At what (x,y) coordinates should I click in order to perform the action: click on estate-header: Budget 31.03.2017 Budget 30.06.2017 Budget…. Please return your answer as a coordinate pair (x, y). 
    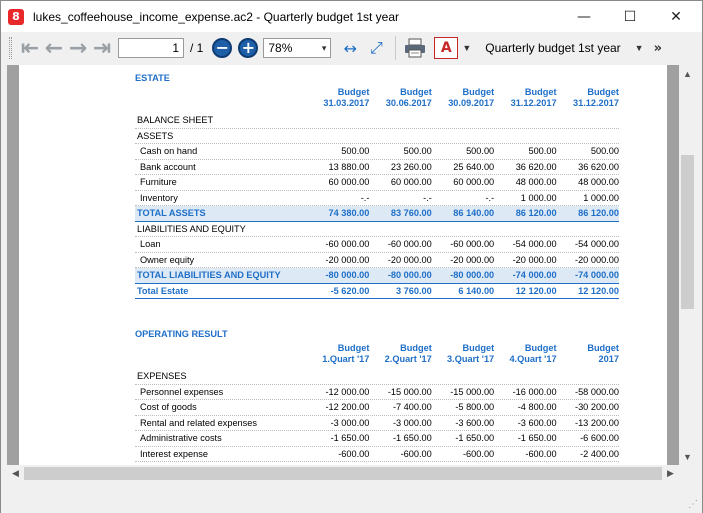
    Looking at the image, I should click on (377, 100).